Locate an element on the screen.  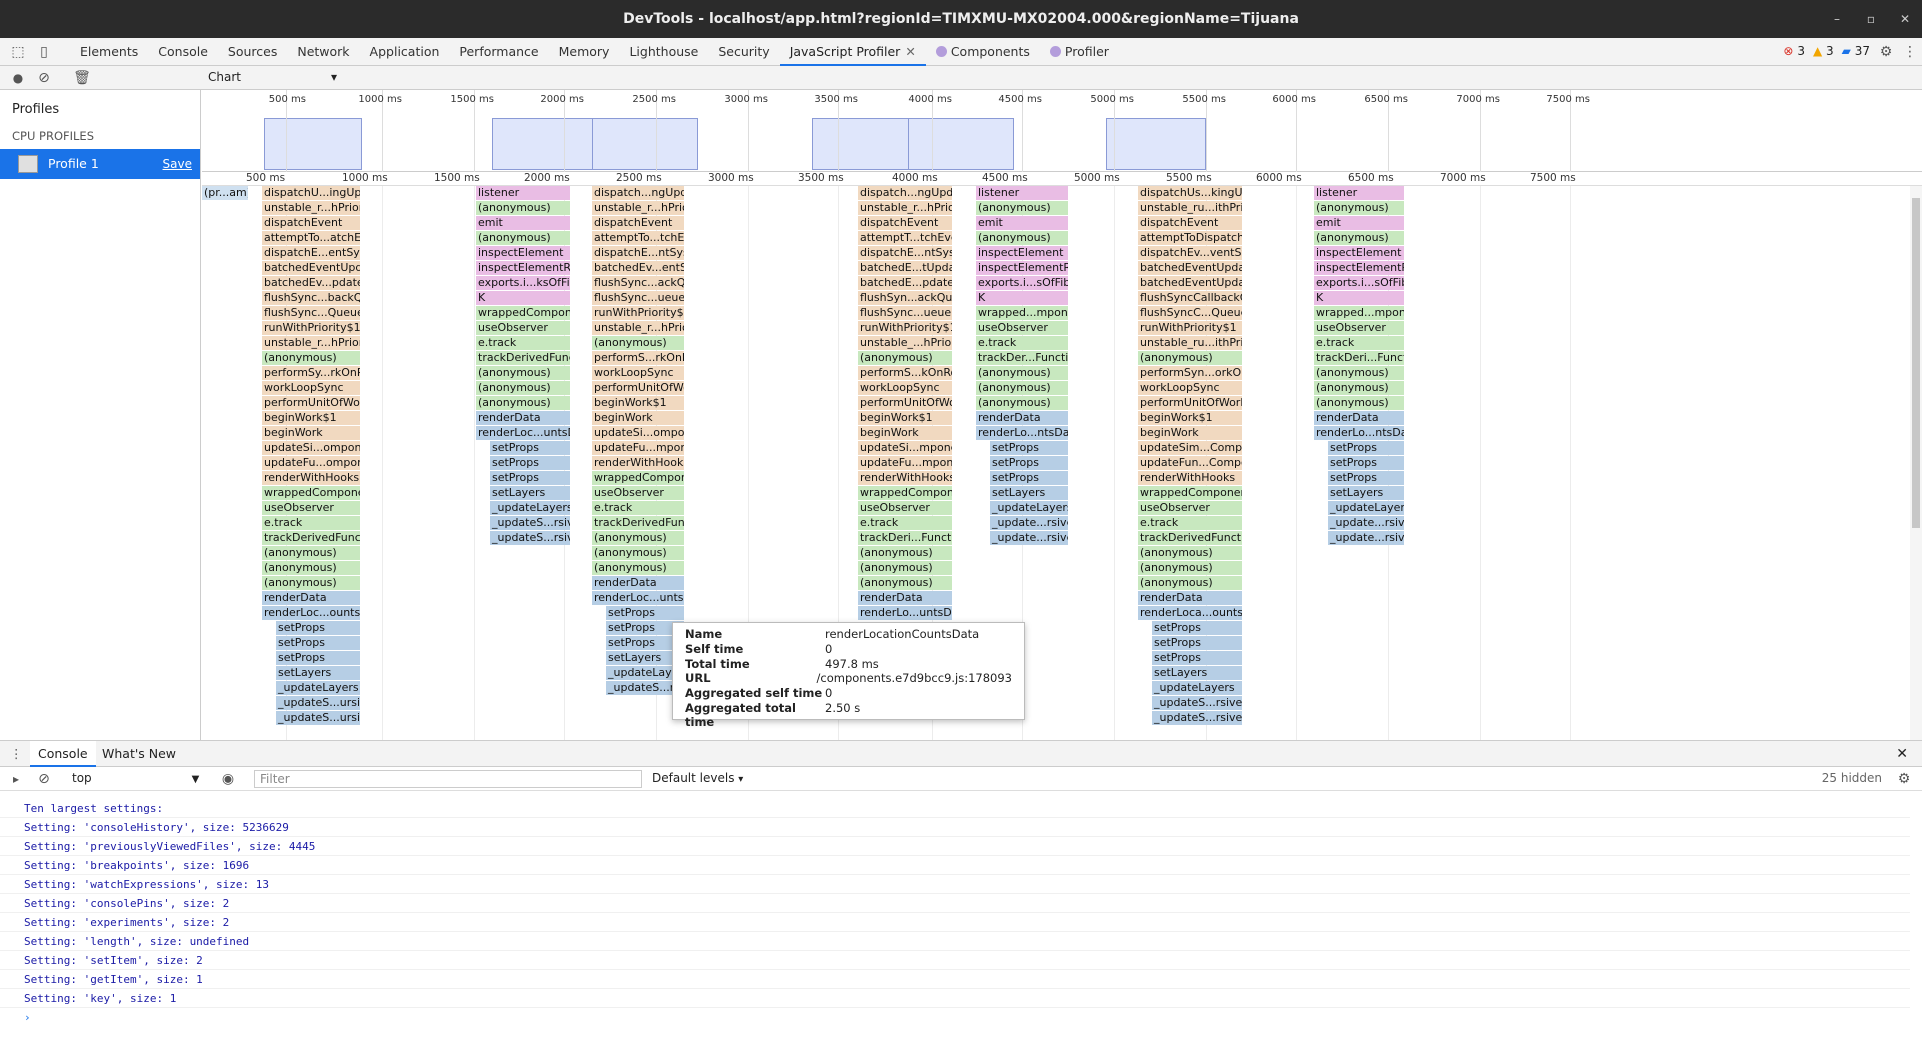
flame-frame: renderData is located at coordinates (1022, 418).